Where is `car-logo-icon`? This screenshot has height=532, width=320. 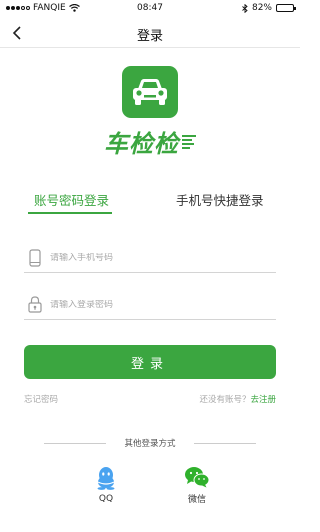
car-logo-icon is located at coordinates (150, 92).